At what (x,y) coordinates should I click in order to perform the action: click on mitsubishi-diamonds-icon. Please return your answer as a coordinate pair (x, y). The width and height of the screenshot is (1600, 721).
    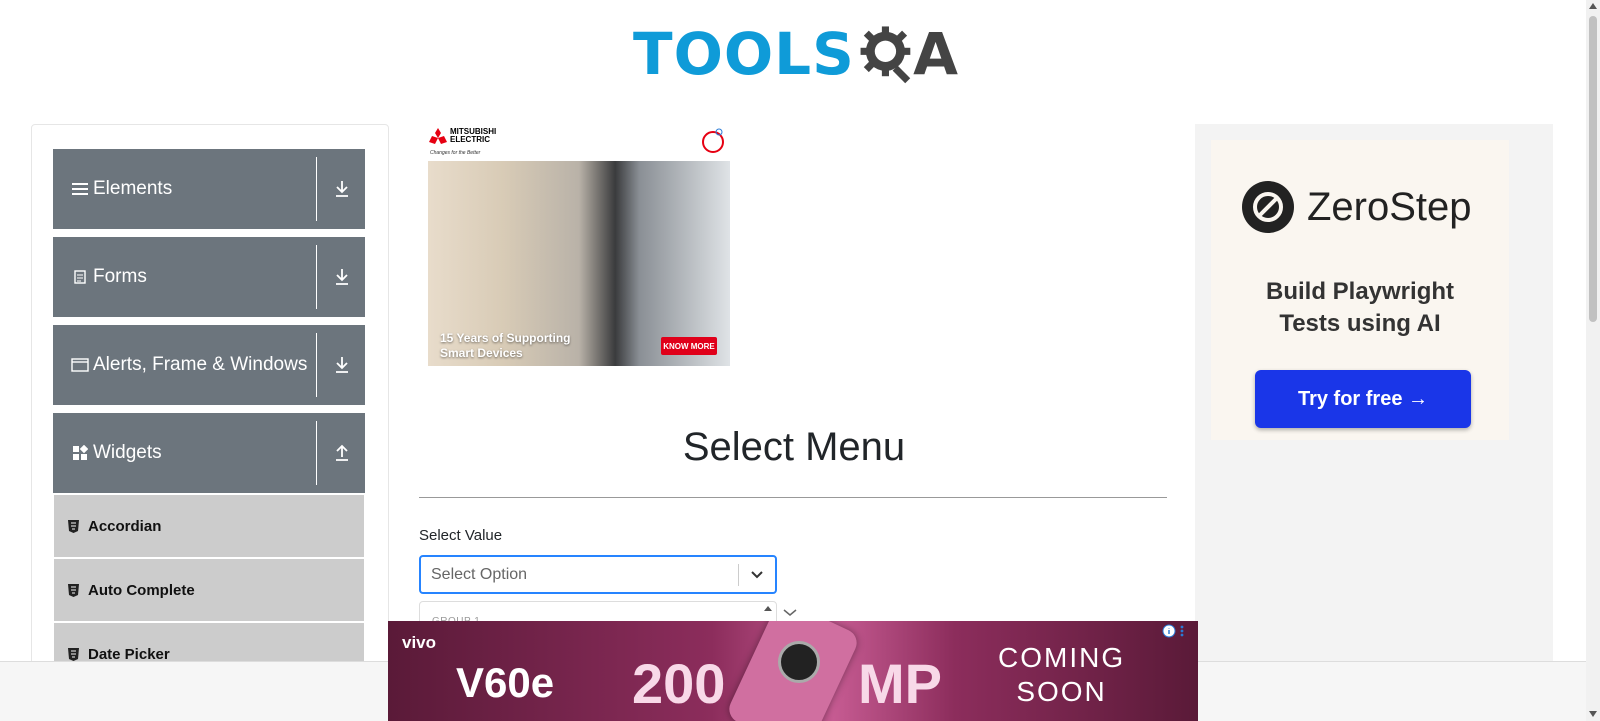
    Looking at the image, I should click on (438, 136).